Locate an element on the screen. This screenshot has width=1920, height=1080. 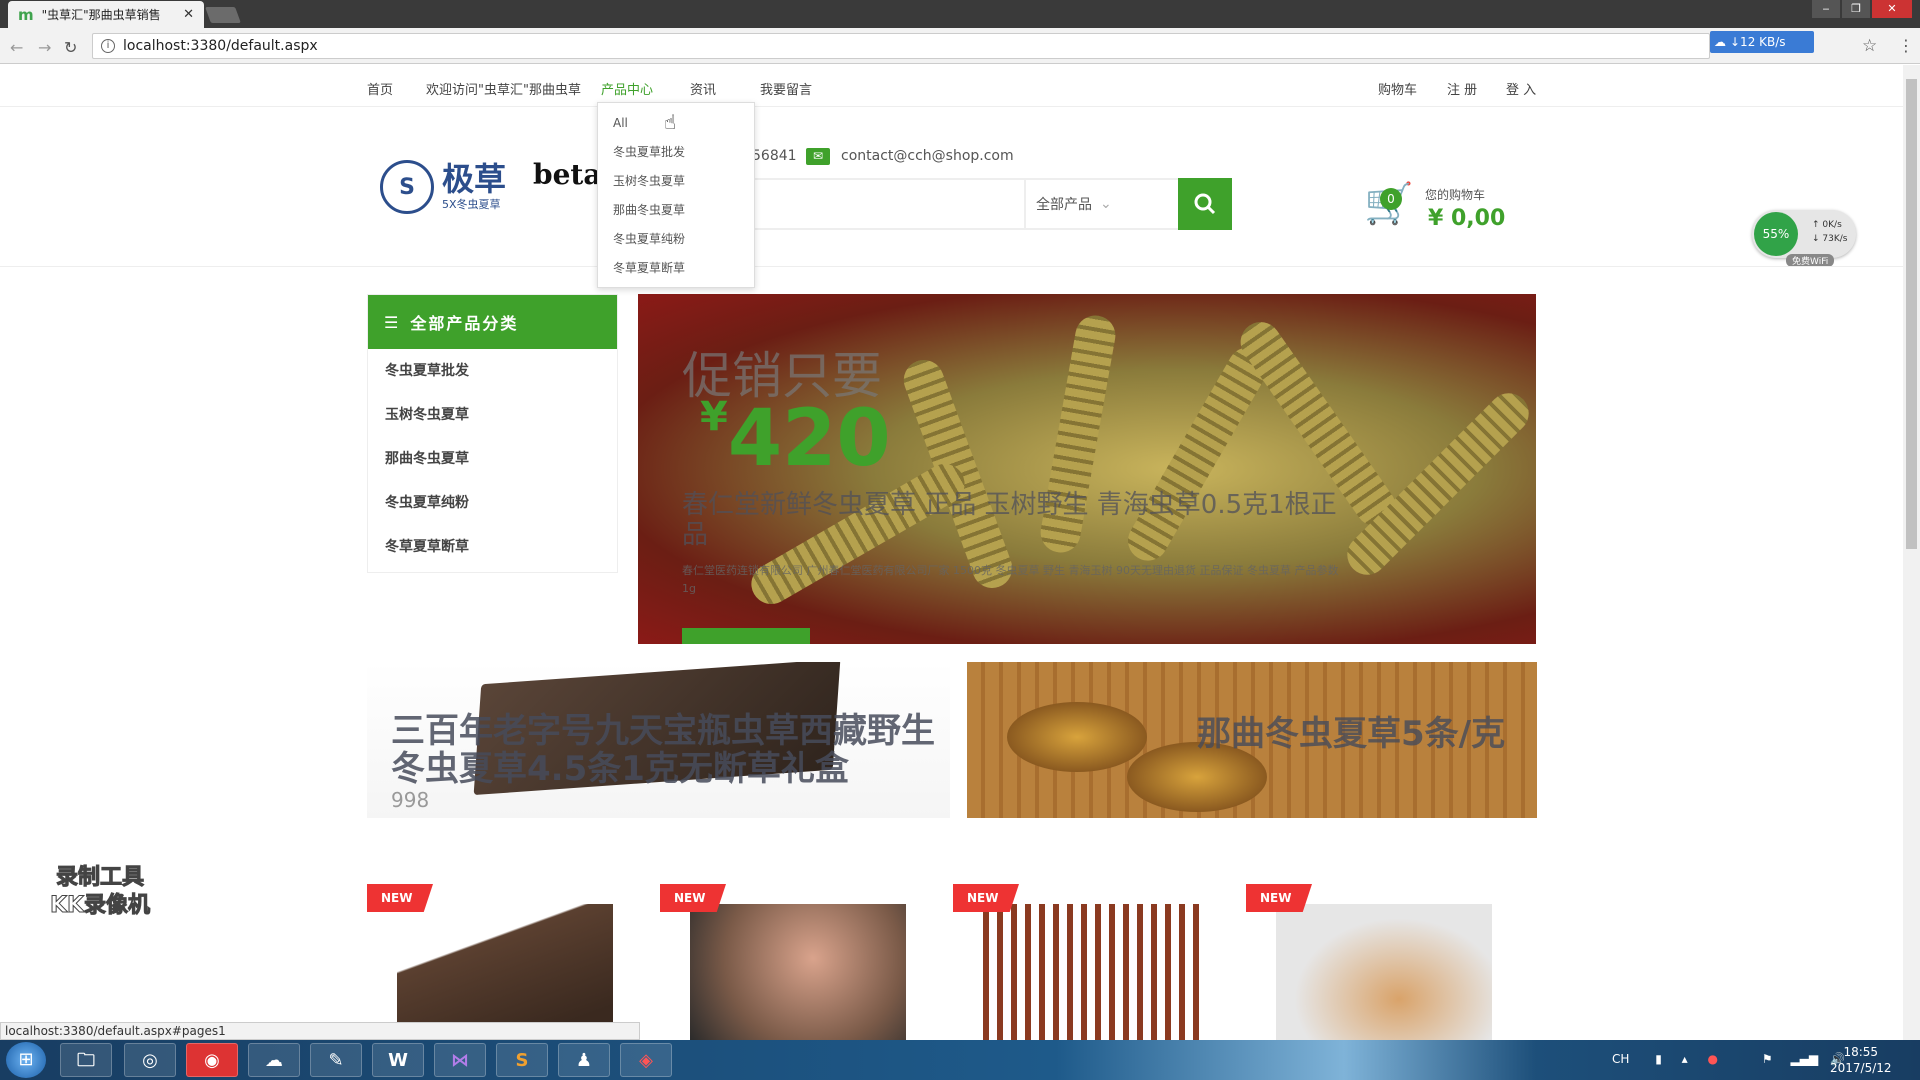
banner-subtitle: 春仁堂新鲜冬虫夏草 正品 玉树野生 青海虫草0.5克1根正品 is located at coordinates (1009, 520).